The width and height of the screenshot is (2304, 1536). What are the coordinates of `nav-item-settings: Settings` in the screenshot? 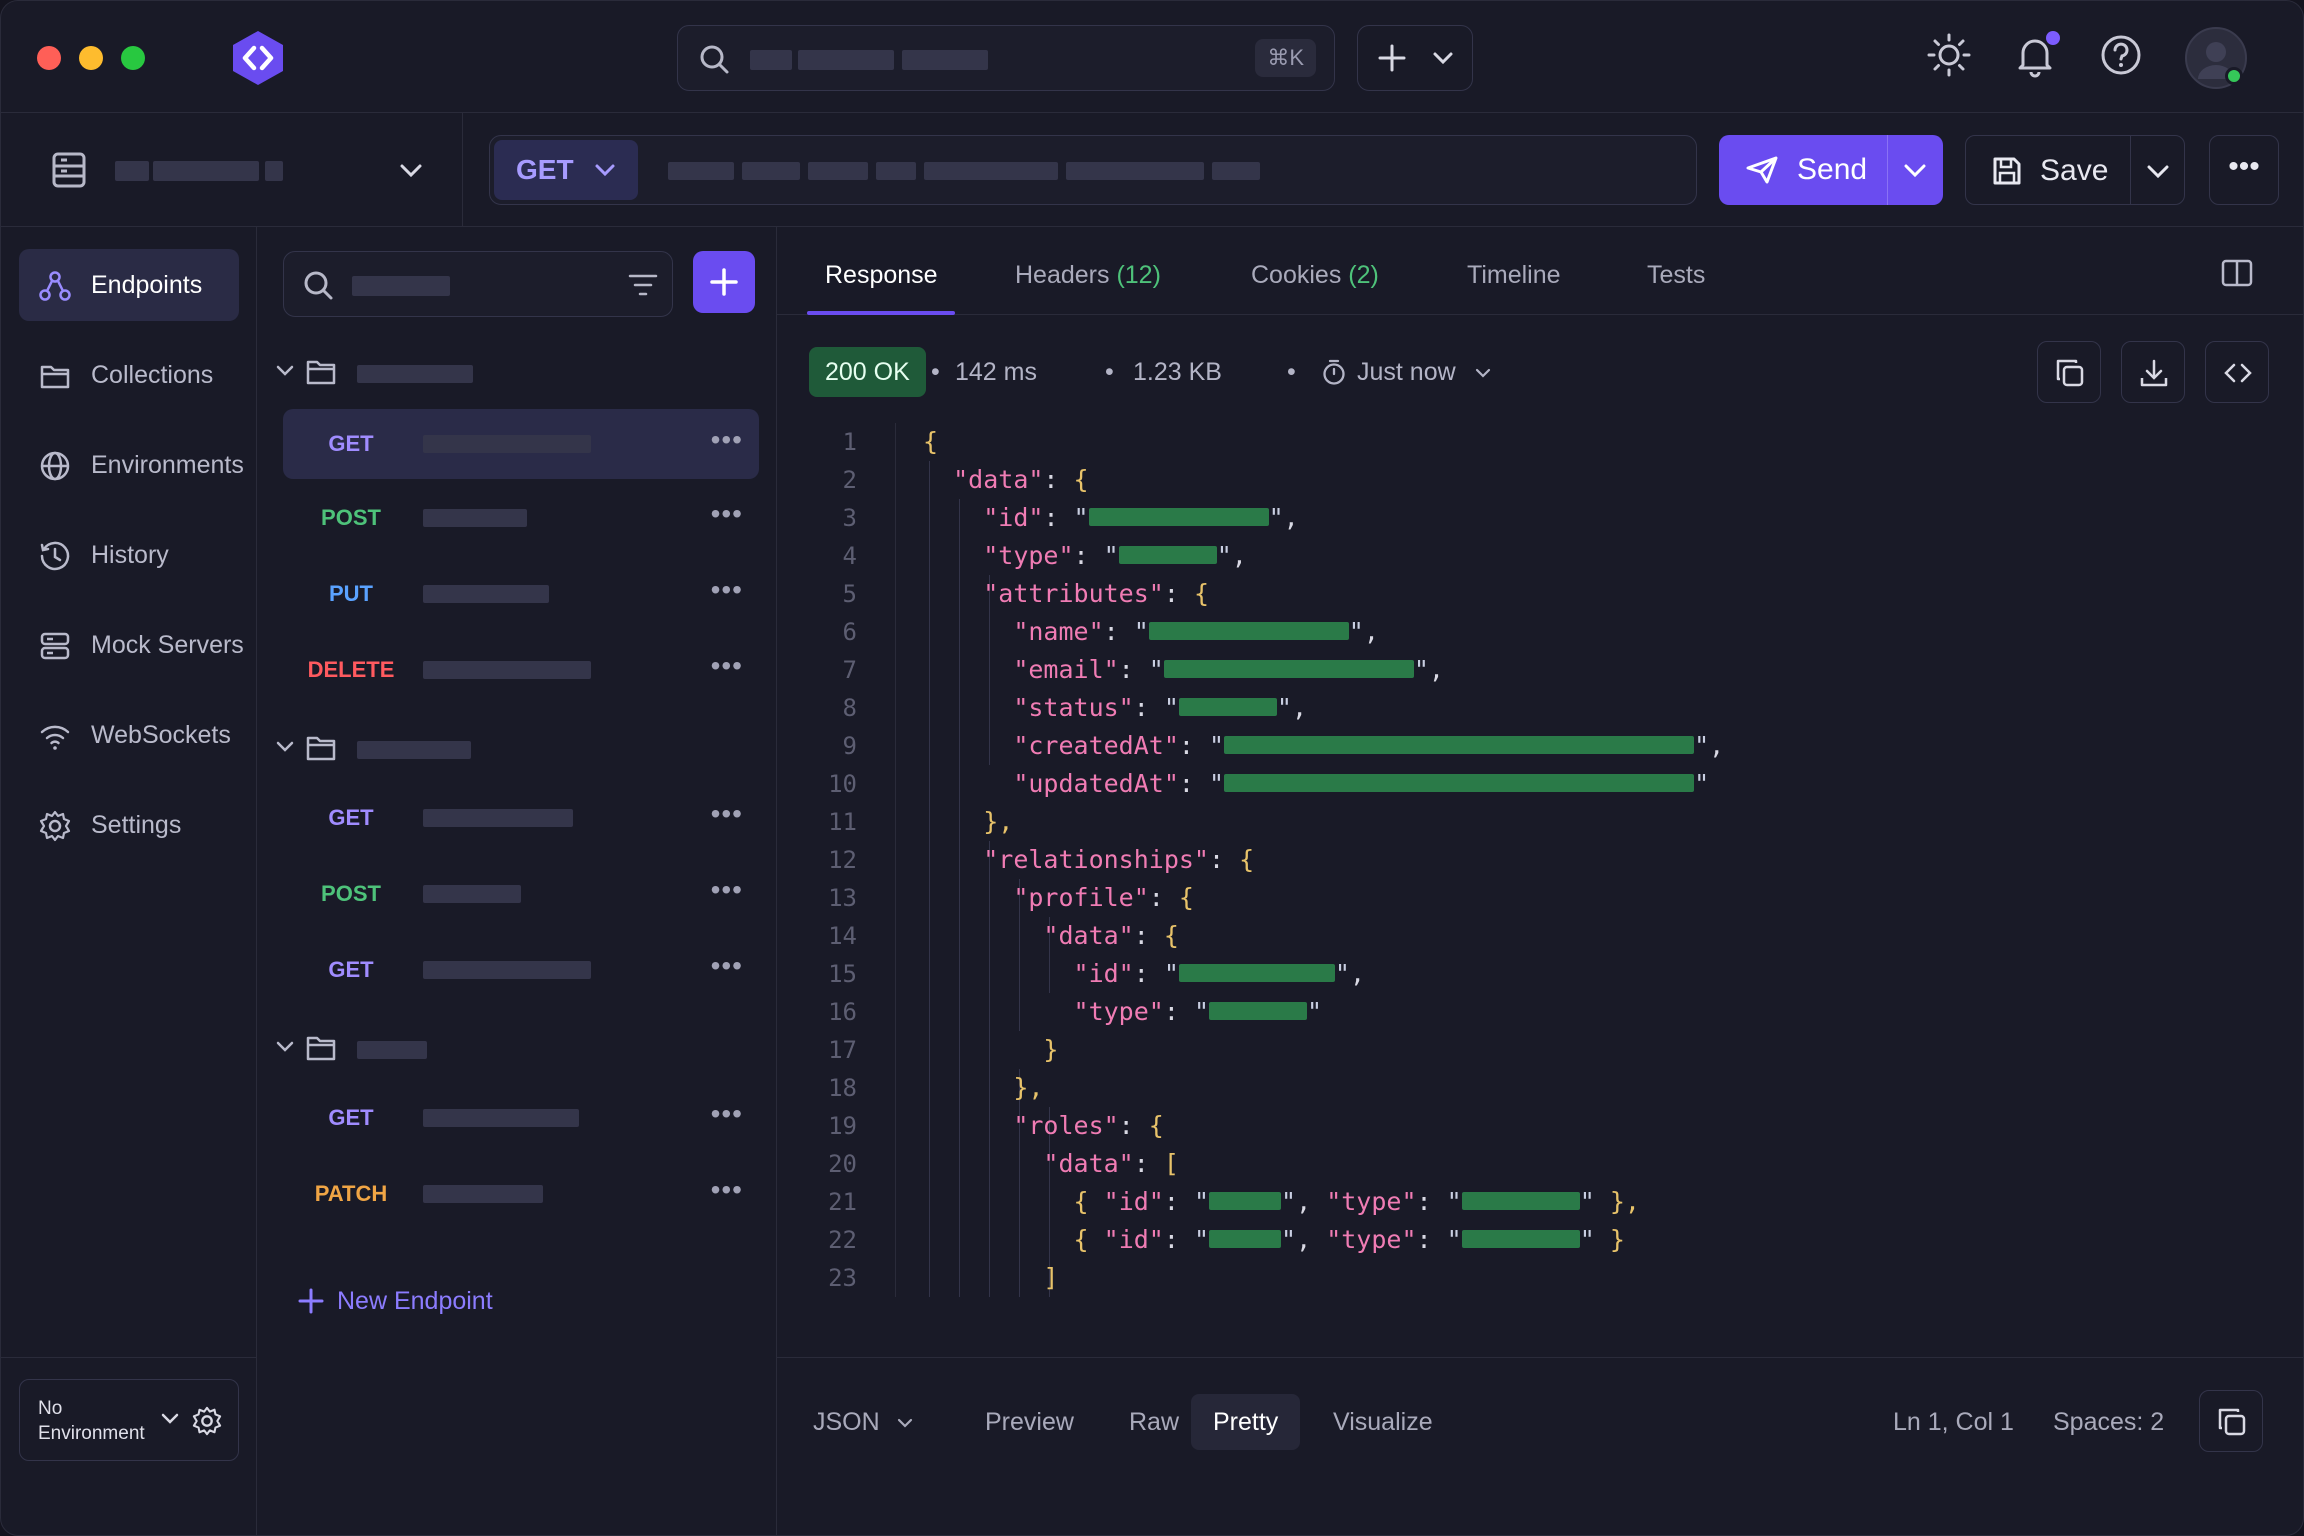 It's located at (129, 825).